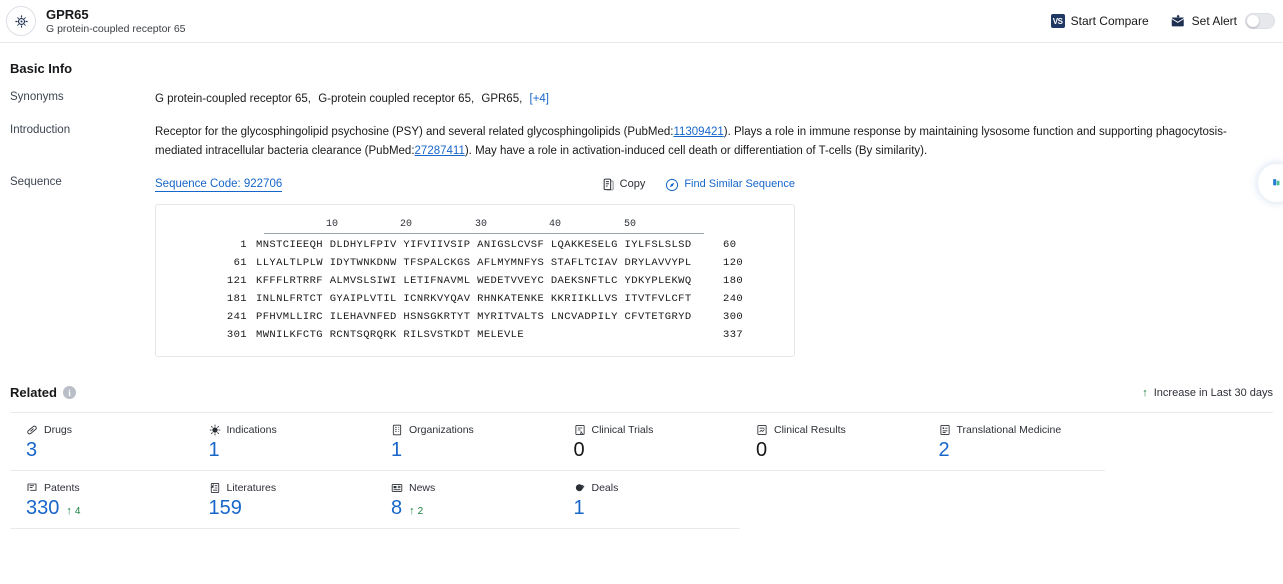 The image size is (1283, 584). What do you see at coordinates (605, 488) in the screenshot?
I see `card-label: Deals` at bounding box center [605, 488].